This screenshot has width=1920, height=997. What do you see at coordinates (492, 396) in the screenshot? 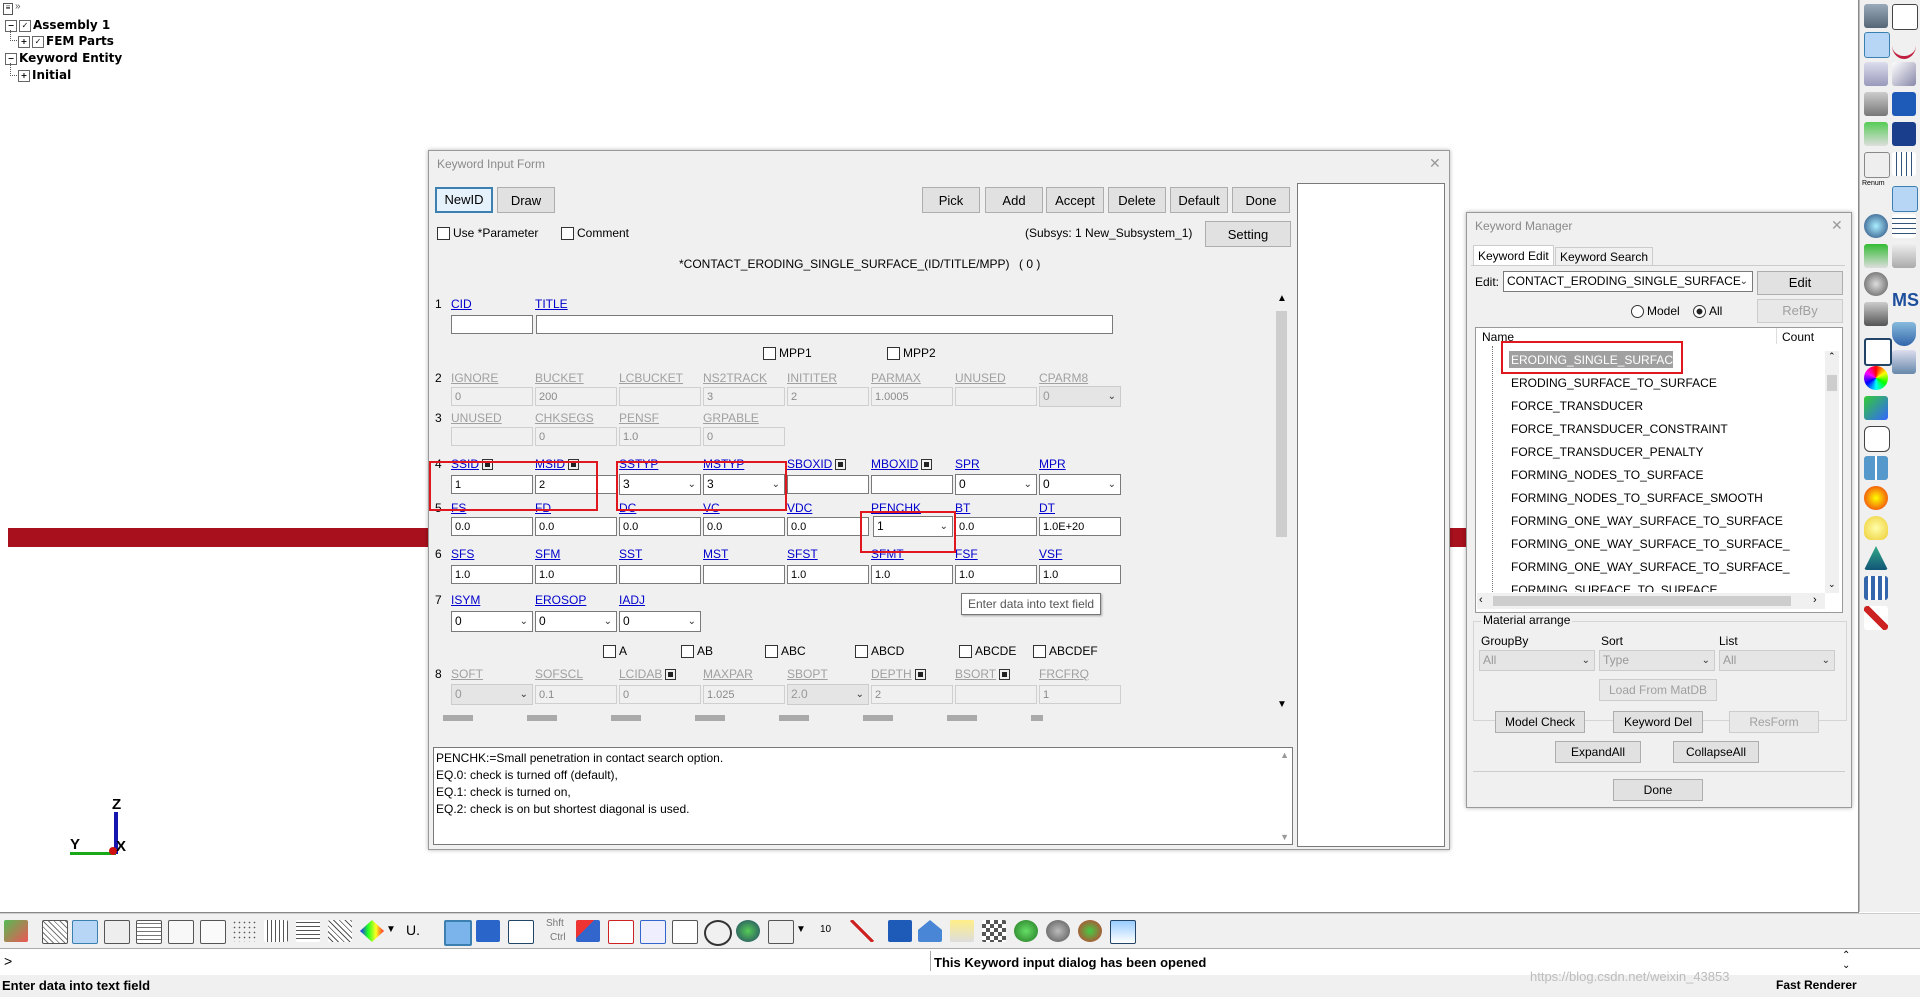
I see `ignore-field: 0` at bounding box center [492, 396].